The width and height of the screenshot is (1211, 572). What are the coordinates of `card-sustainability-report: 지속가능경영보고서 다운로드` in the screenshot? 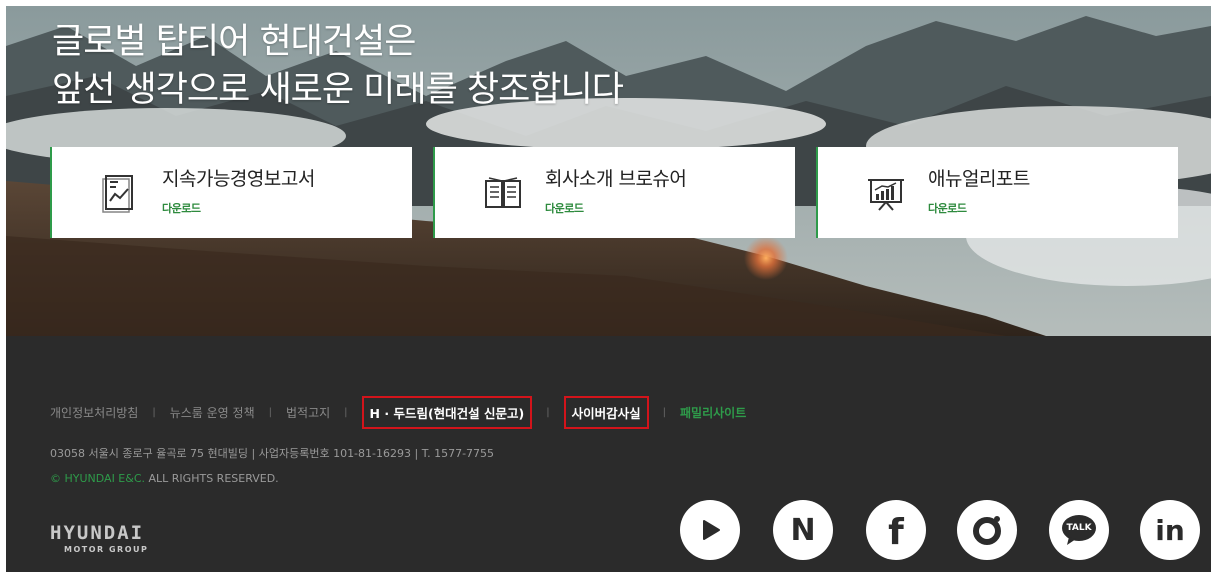 It's located at (231, 192).